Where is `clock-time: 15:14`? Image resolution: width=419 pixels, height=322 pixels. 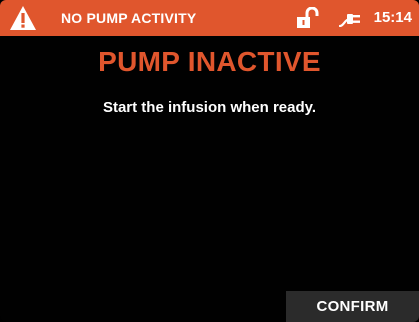
clock-time: 15:14 is located at coordinates (392, 17).